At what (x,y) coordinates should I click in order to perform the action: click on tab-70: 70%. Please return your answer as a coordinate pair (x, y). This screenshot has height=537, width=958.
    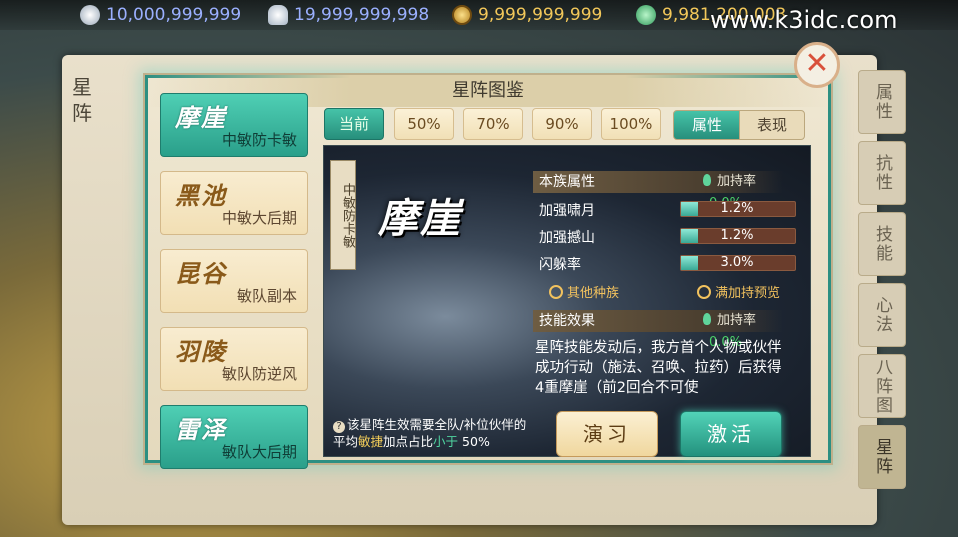
    Looking at the image, I should click on (493, 124).